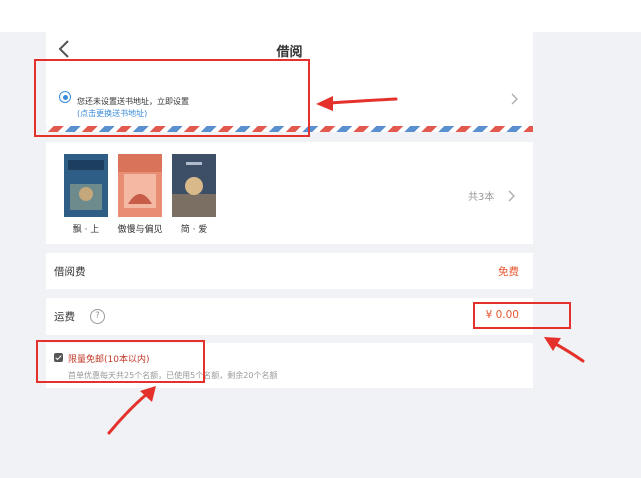 This screenshot has height=478, width=641. I want to click on arrow-up-right-icon, so click(131, 410).